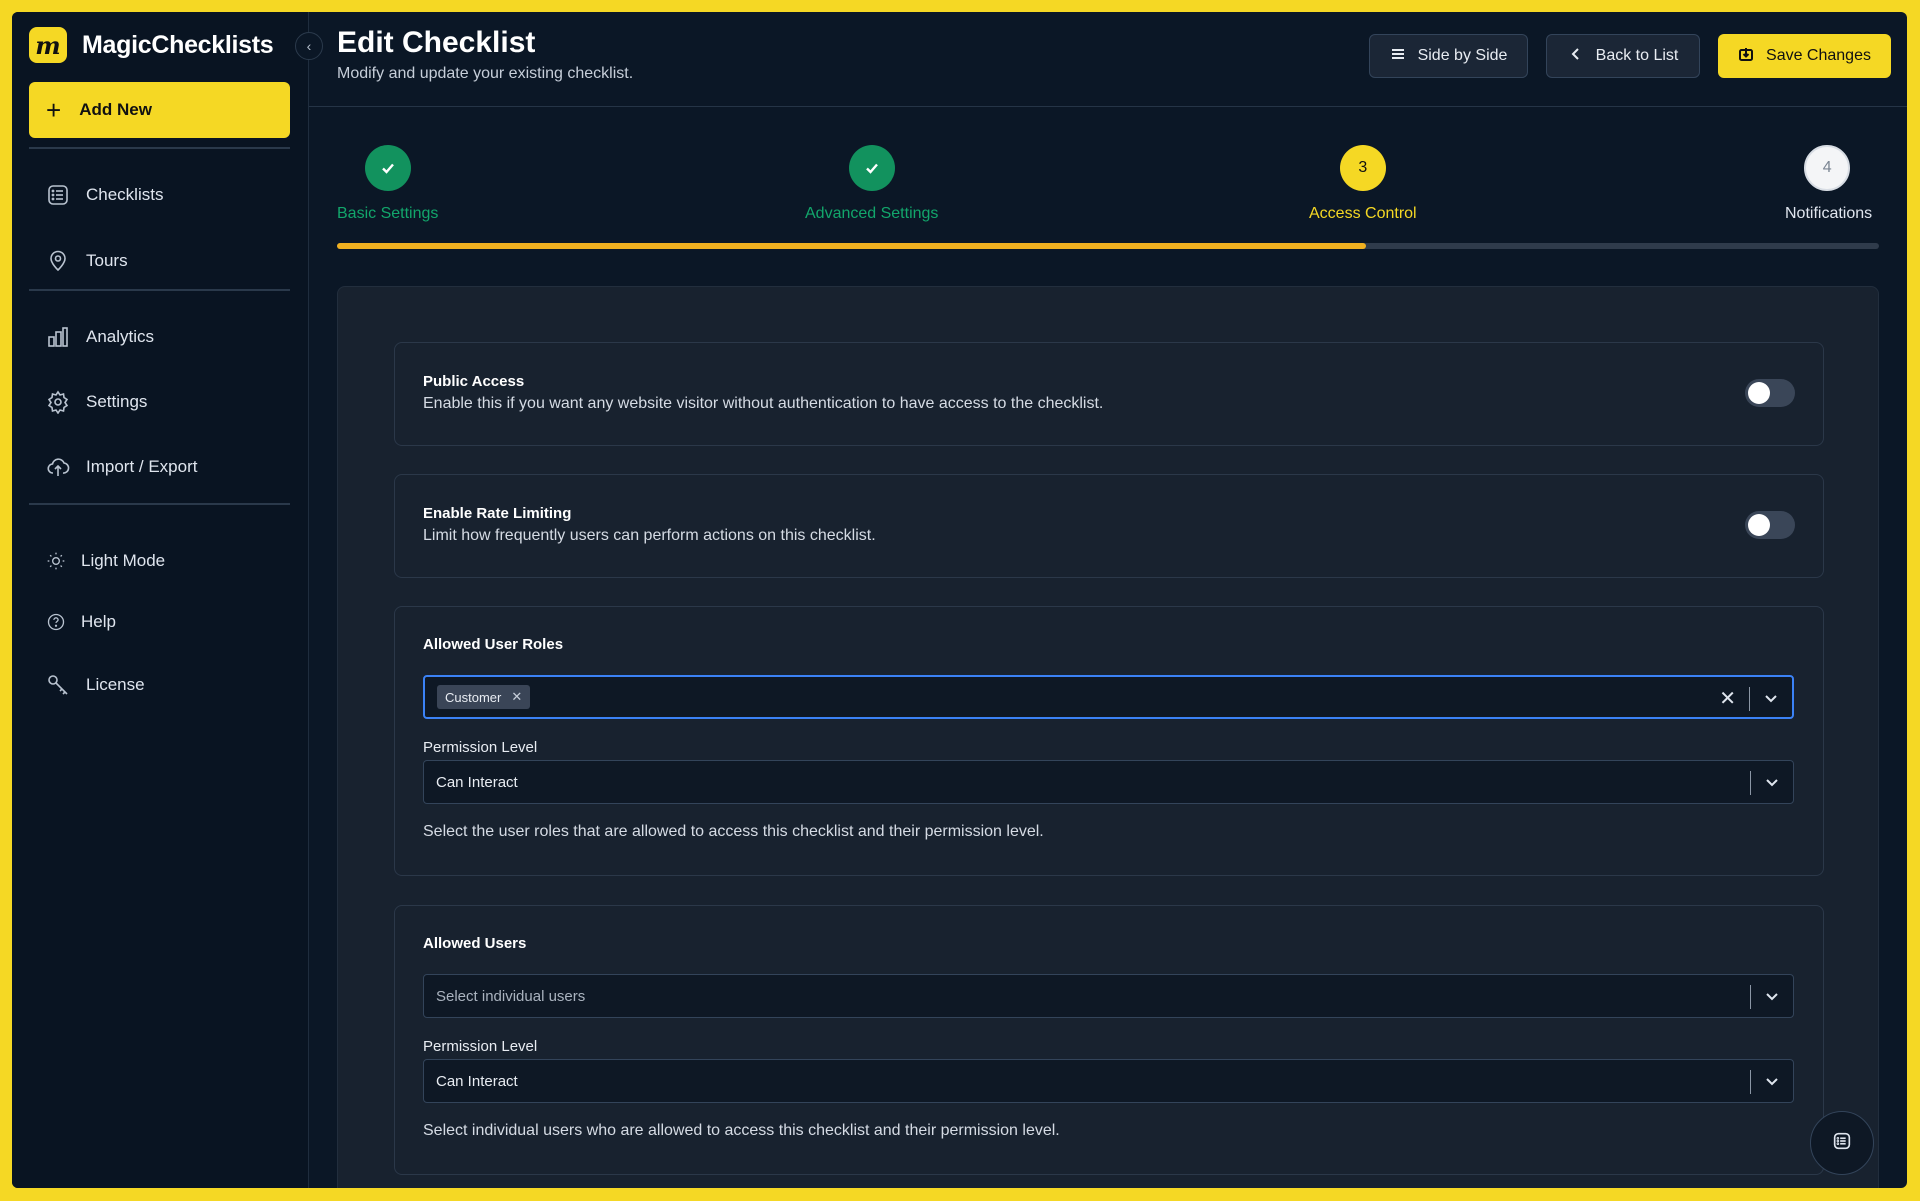  Describe the element at coordinates (477, 1081) in the screenshot. I see `users-permission-value: Can Interact` at that location.